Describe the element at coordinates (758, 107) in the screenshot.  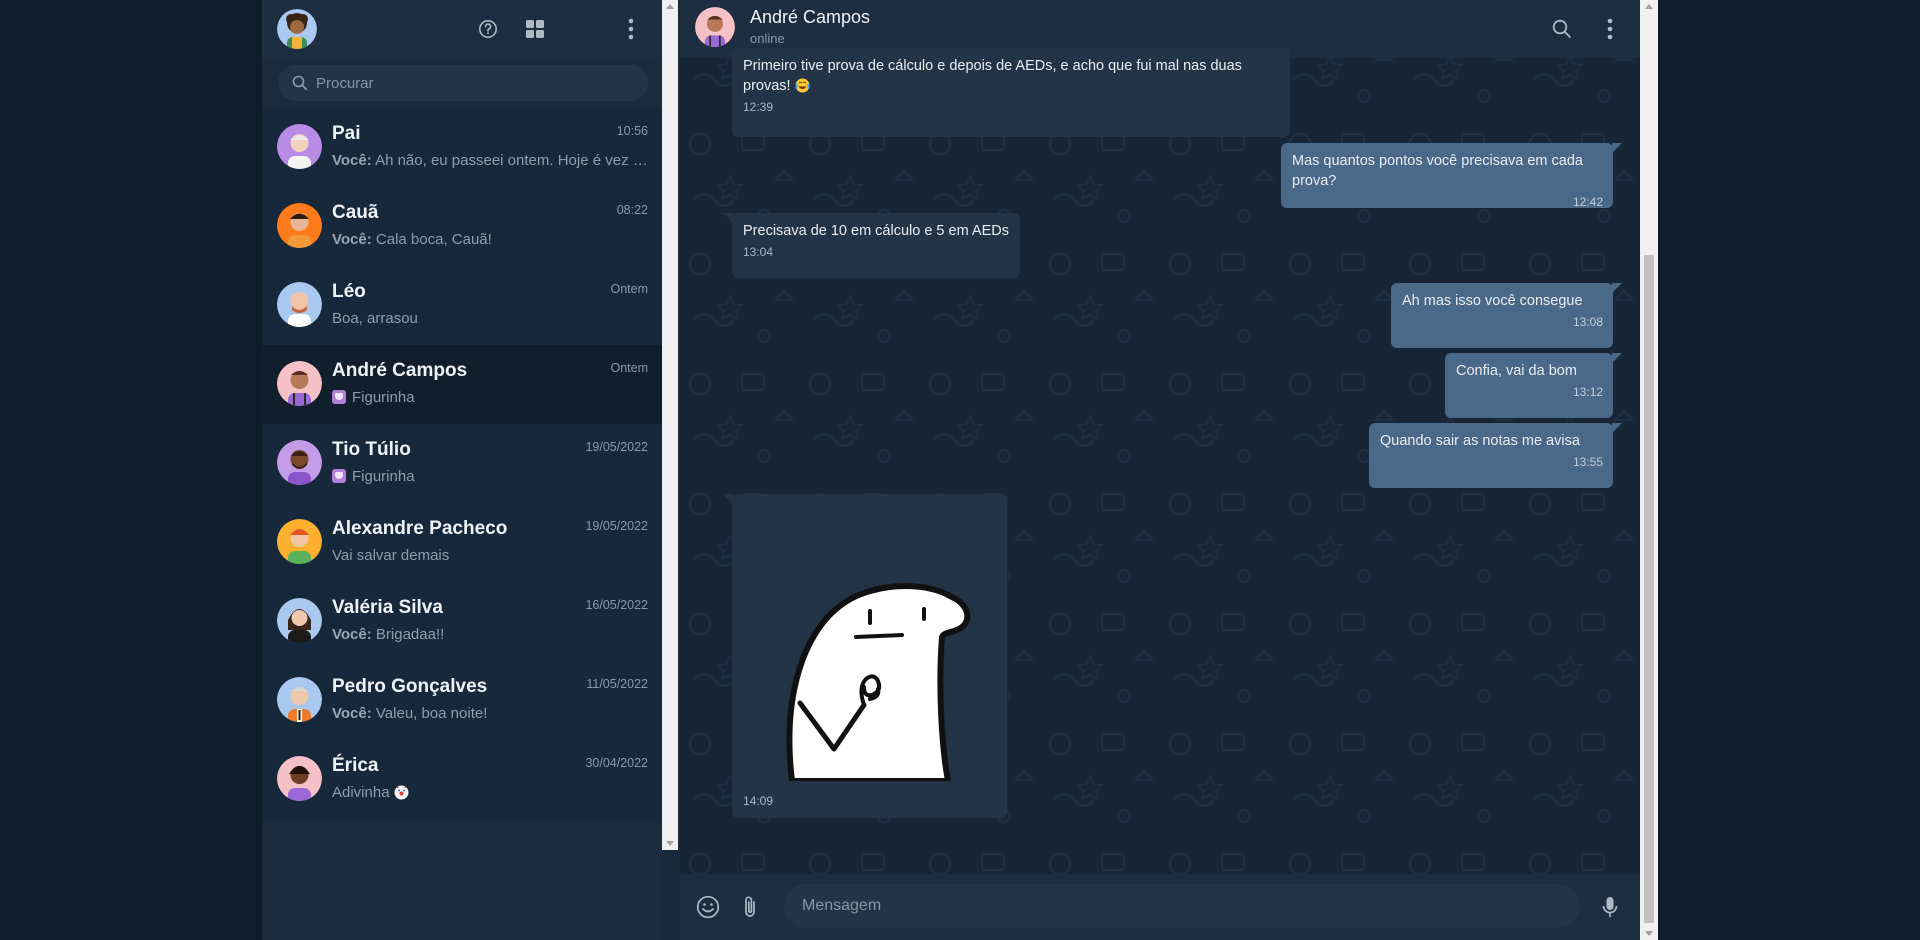
I see `message-time: 12:39` at that location.